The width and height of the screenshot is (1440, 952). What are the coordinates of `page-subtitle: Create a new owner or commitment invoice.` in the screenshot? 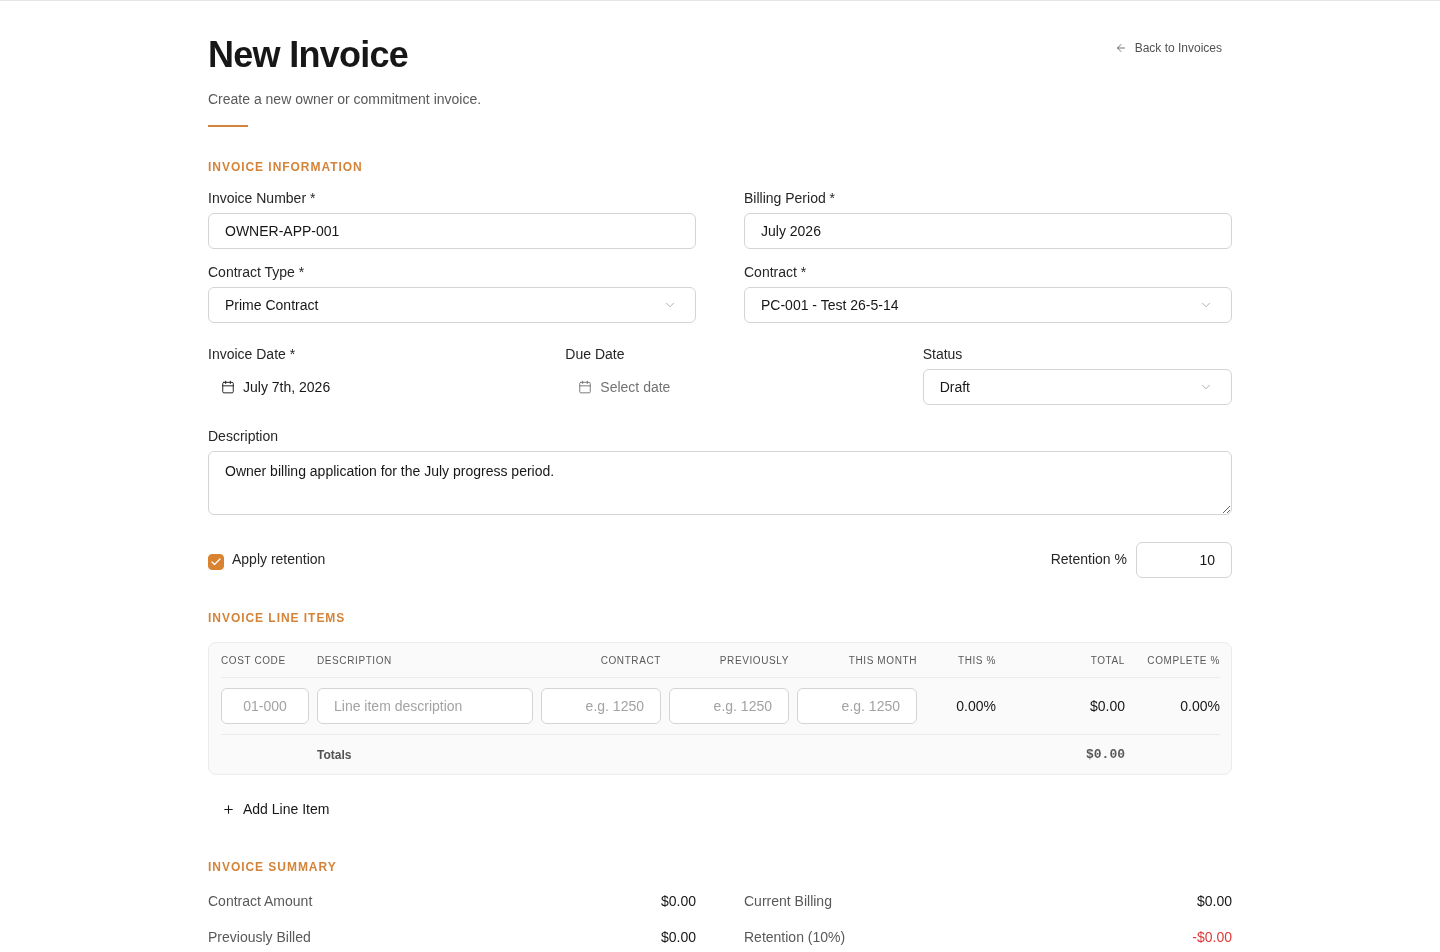 It's located at (345, 99).